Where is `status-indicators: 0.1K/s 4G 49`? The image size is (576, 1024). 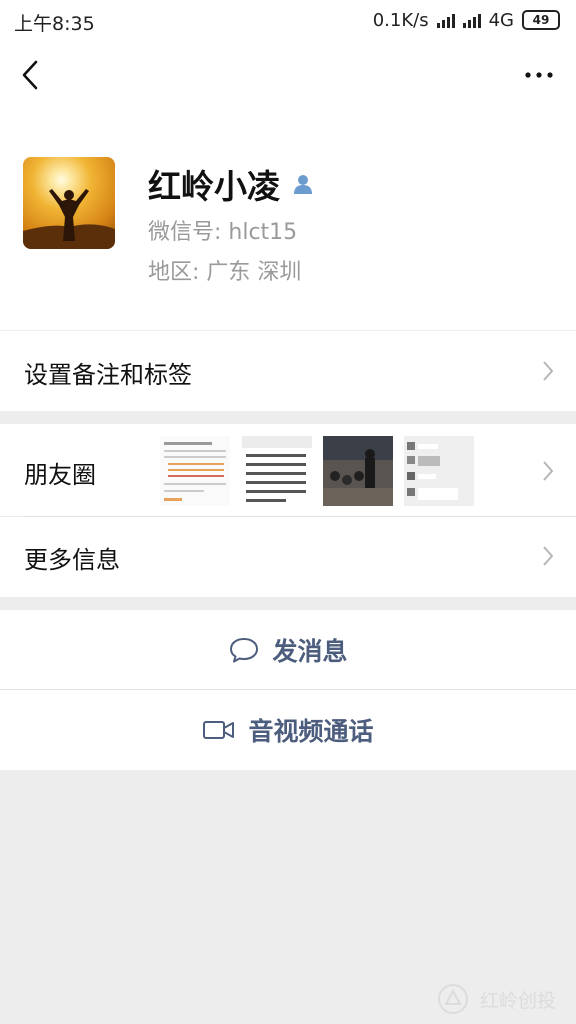 status-indicators: 0.1K/s 4G 49 is located at coordinates (466, 20).